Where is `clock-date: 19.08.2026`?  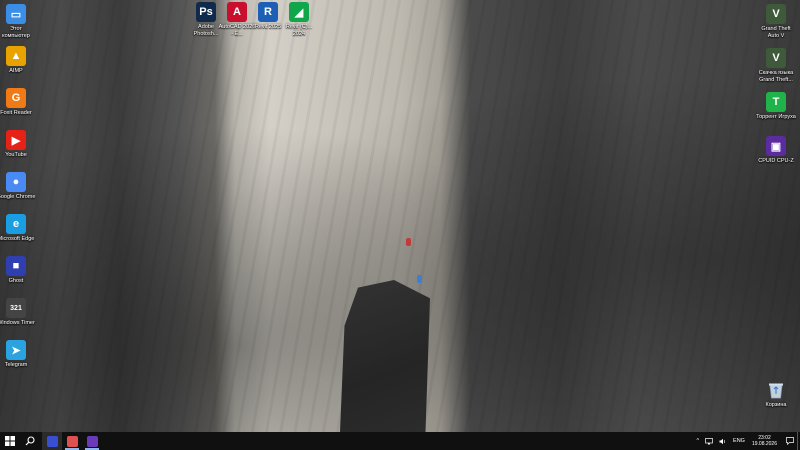
clock-date: 19.08.2026 is located at coordinates (764, 444).